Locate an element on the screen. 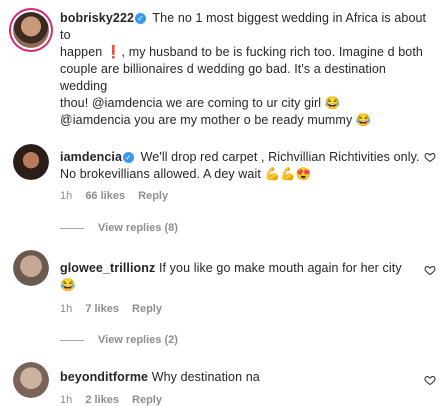  comment-line-2: 😂 is located at coordinates (68, 285).